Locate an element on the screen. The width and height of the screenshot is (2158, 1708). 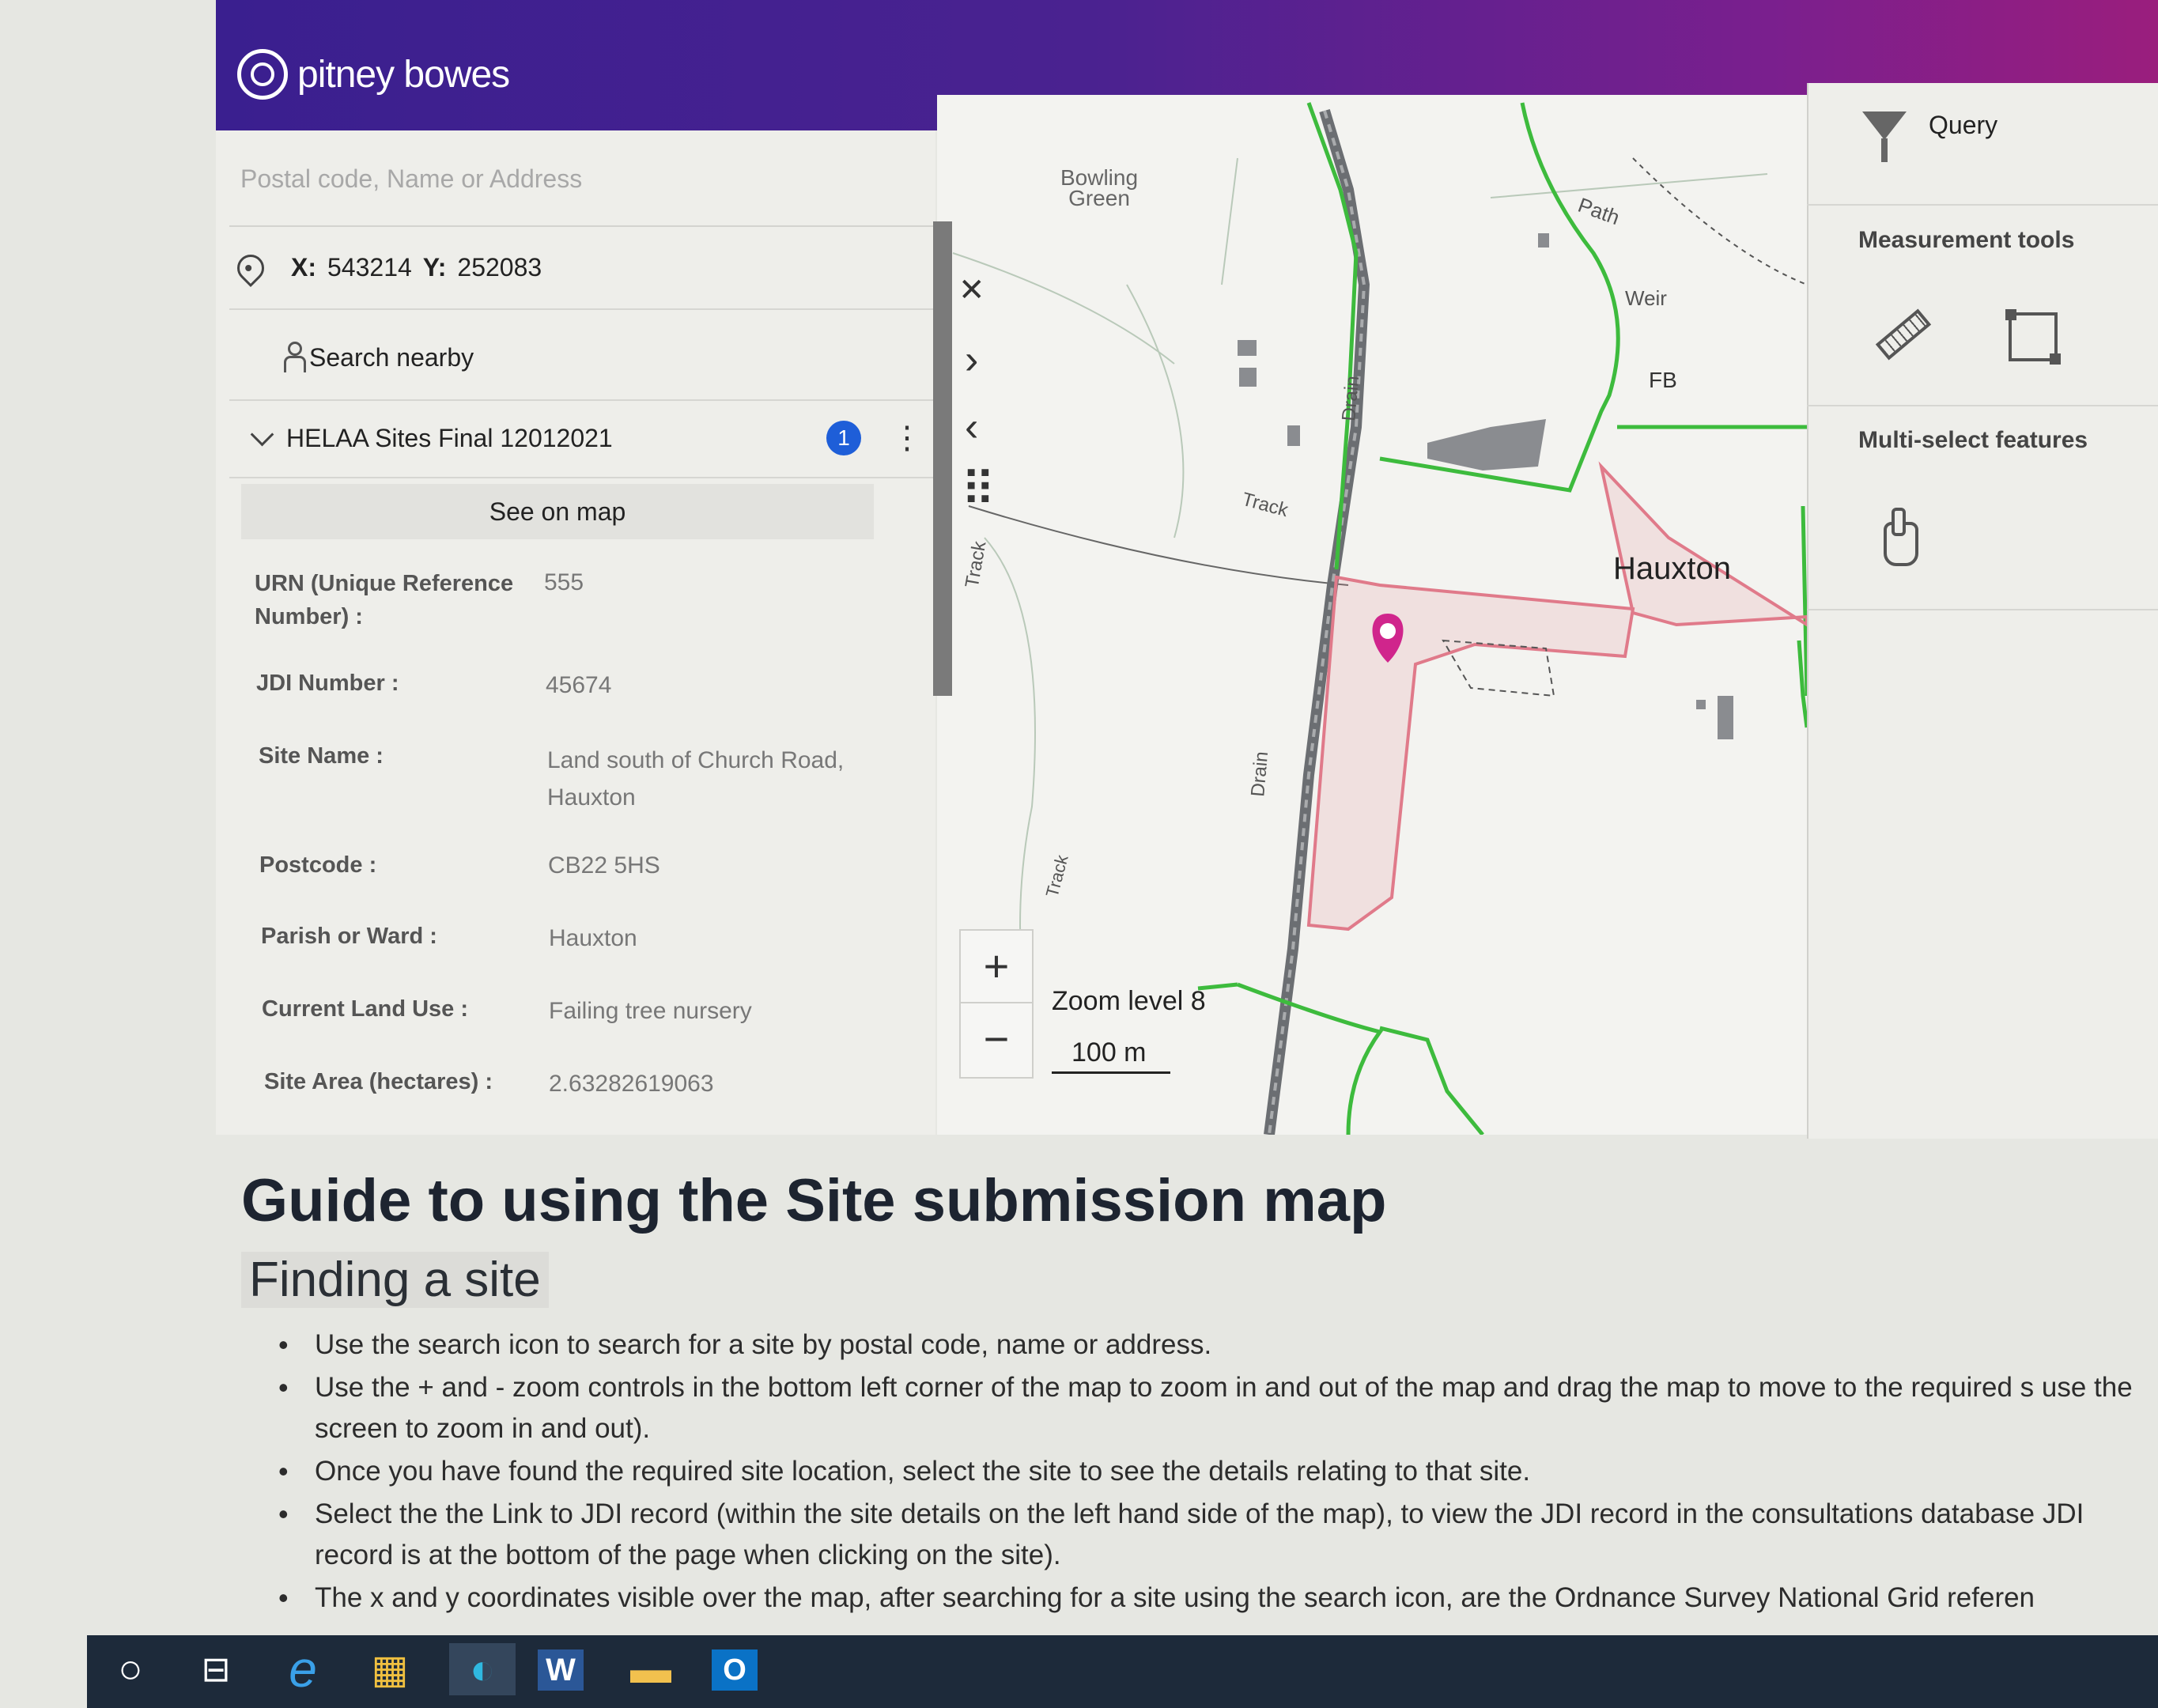
x-label: X: is located at coordinates (303, 268).